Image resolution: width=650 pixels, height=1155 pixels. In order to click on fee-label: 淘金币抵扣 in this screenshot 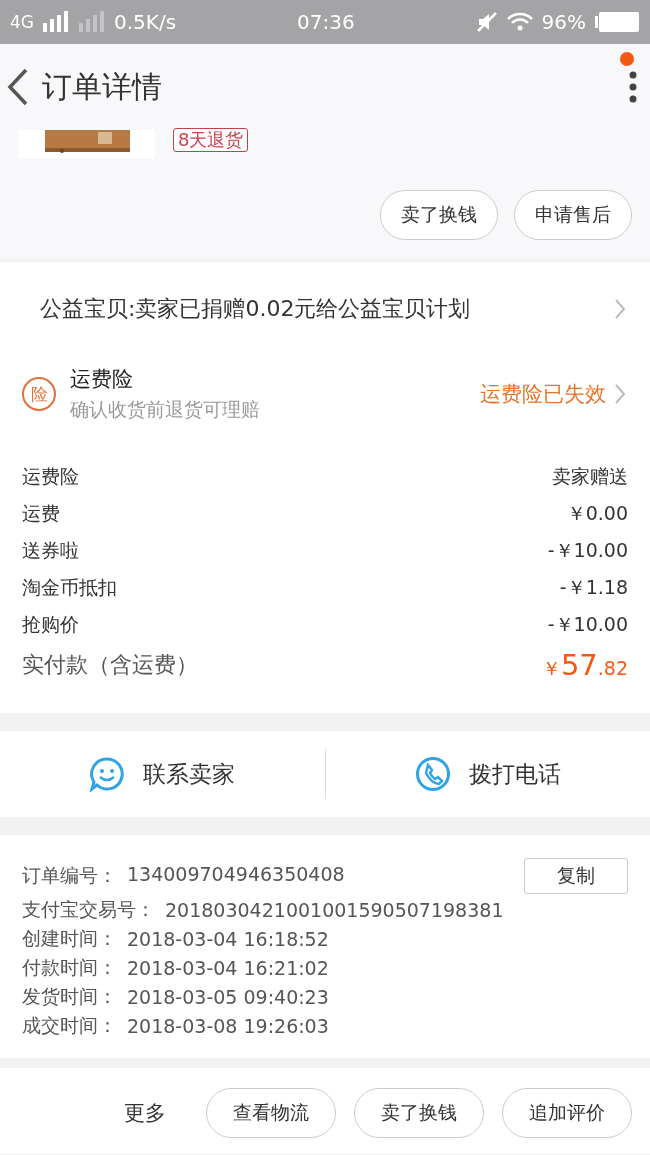, I will do `click(69, 587)`.